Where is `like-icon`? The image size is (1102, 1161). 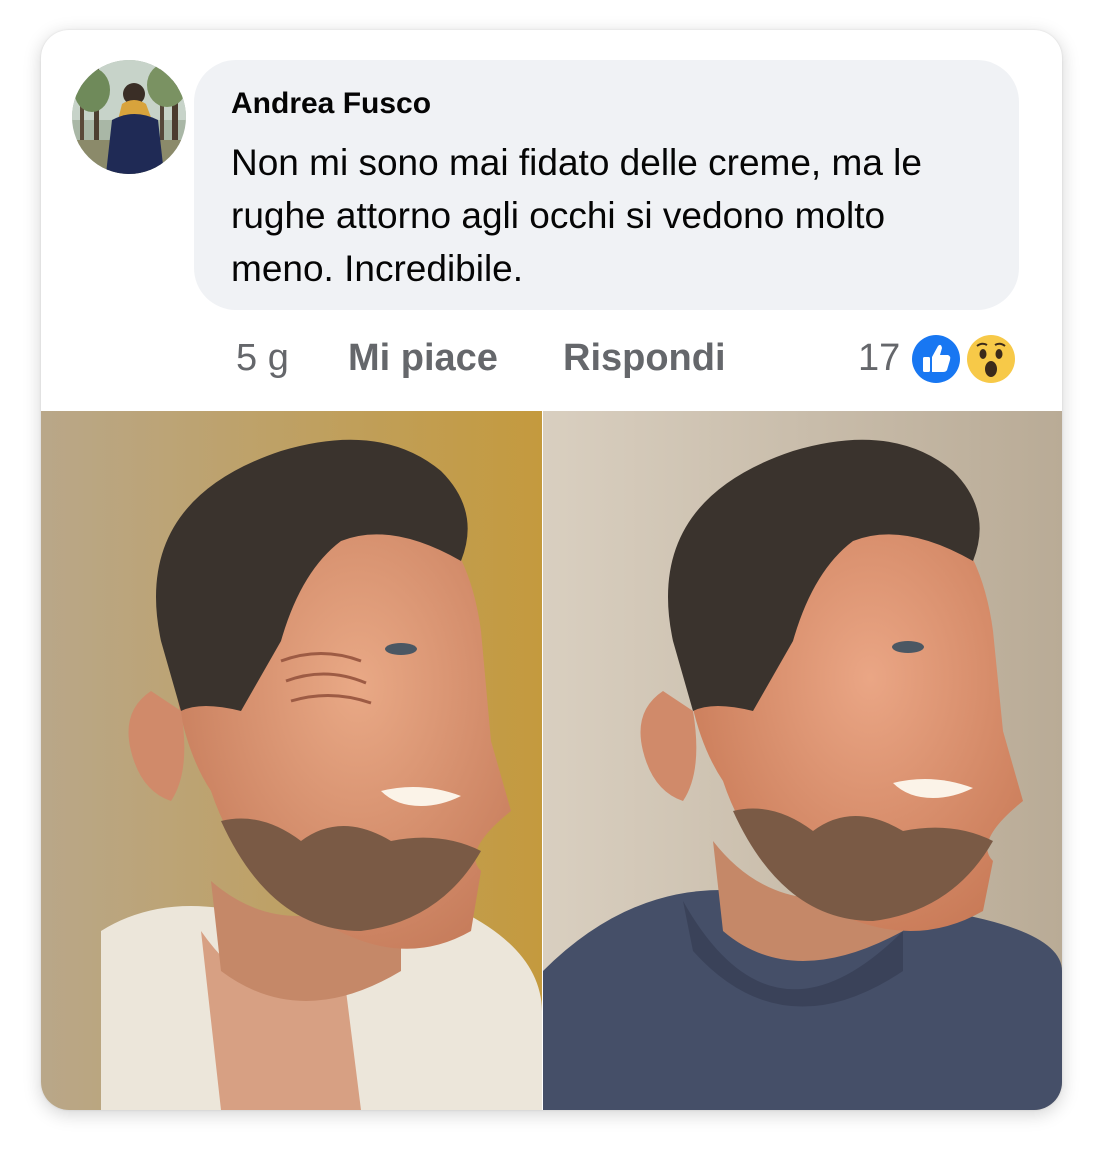 like-icon is located at coordinates (936, 359).